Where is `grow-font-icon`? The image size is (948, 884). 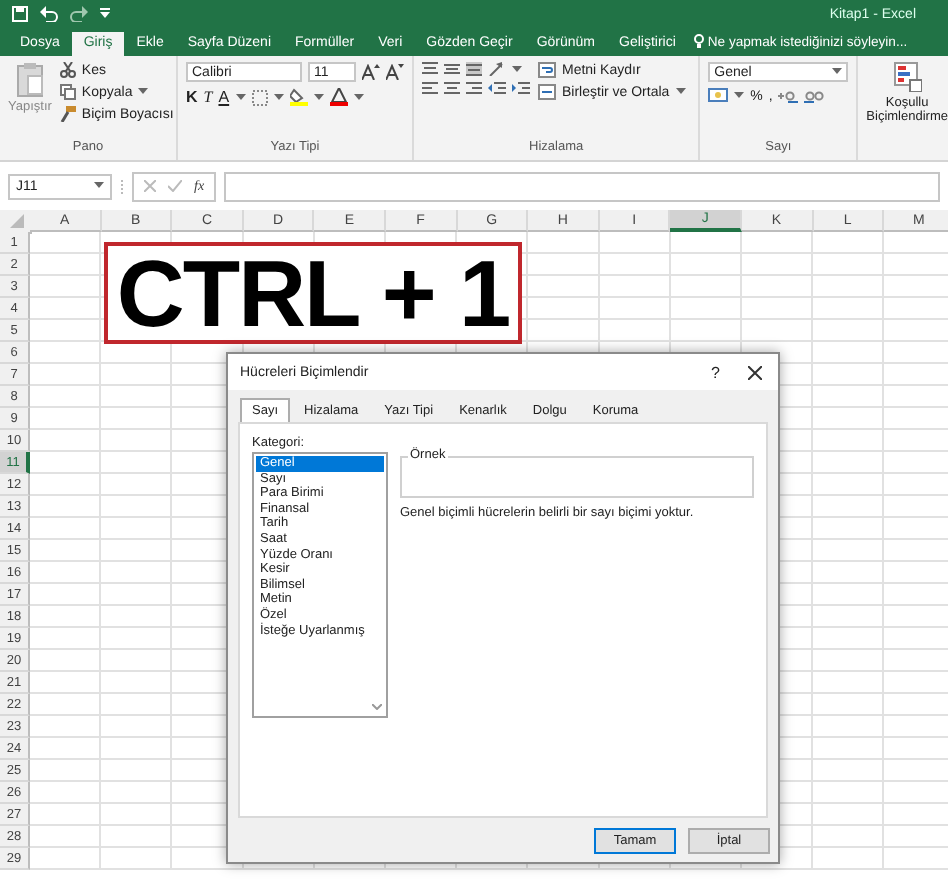 grow-font-icon is located at coordinates (371, 72).